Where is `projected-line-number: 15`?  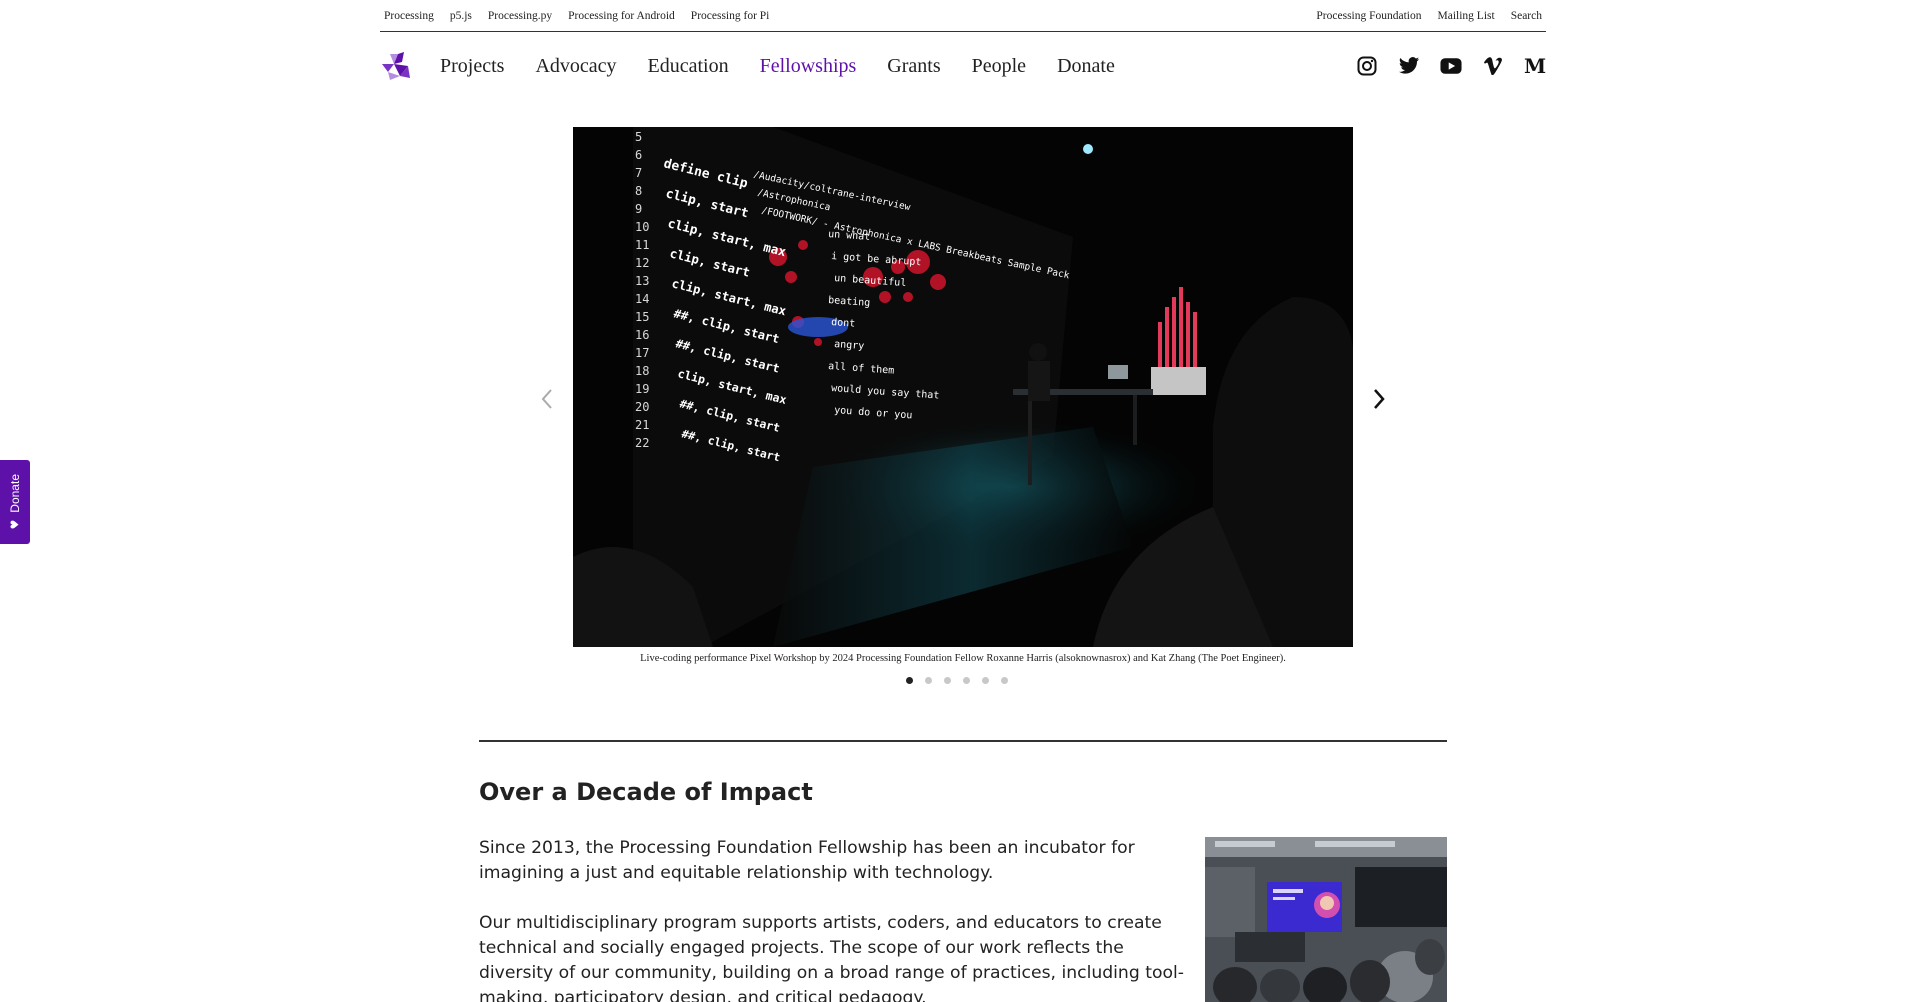
projected-line-number: 15 is located at coordinates (642, 317).